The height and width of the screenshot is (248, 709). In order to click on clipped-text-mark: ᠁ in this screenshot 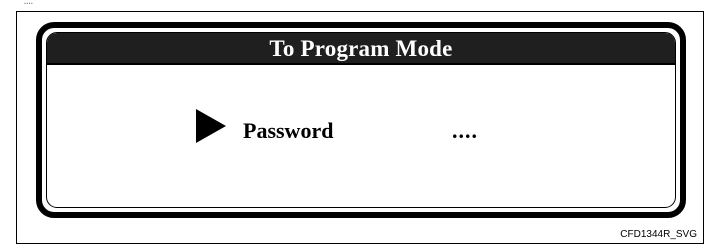, I will do `click(27, 4)`.